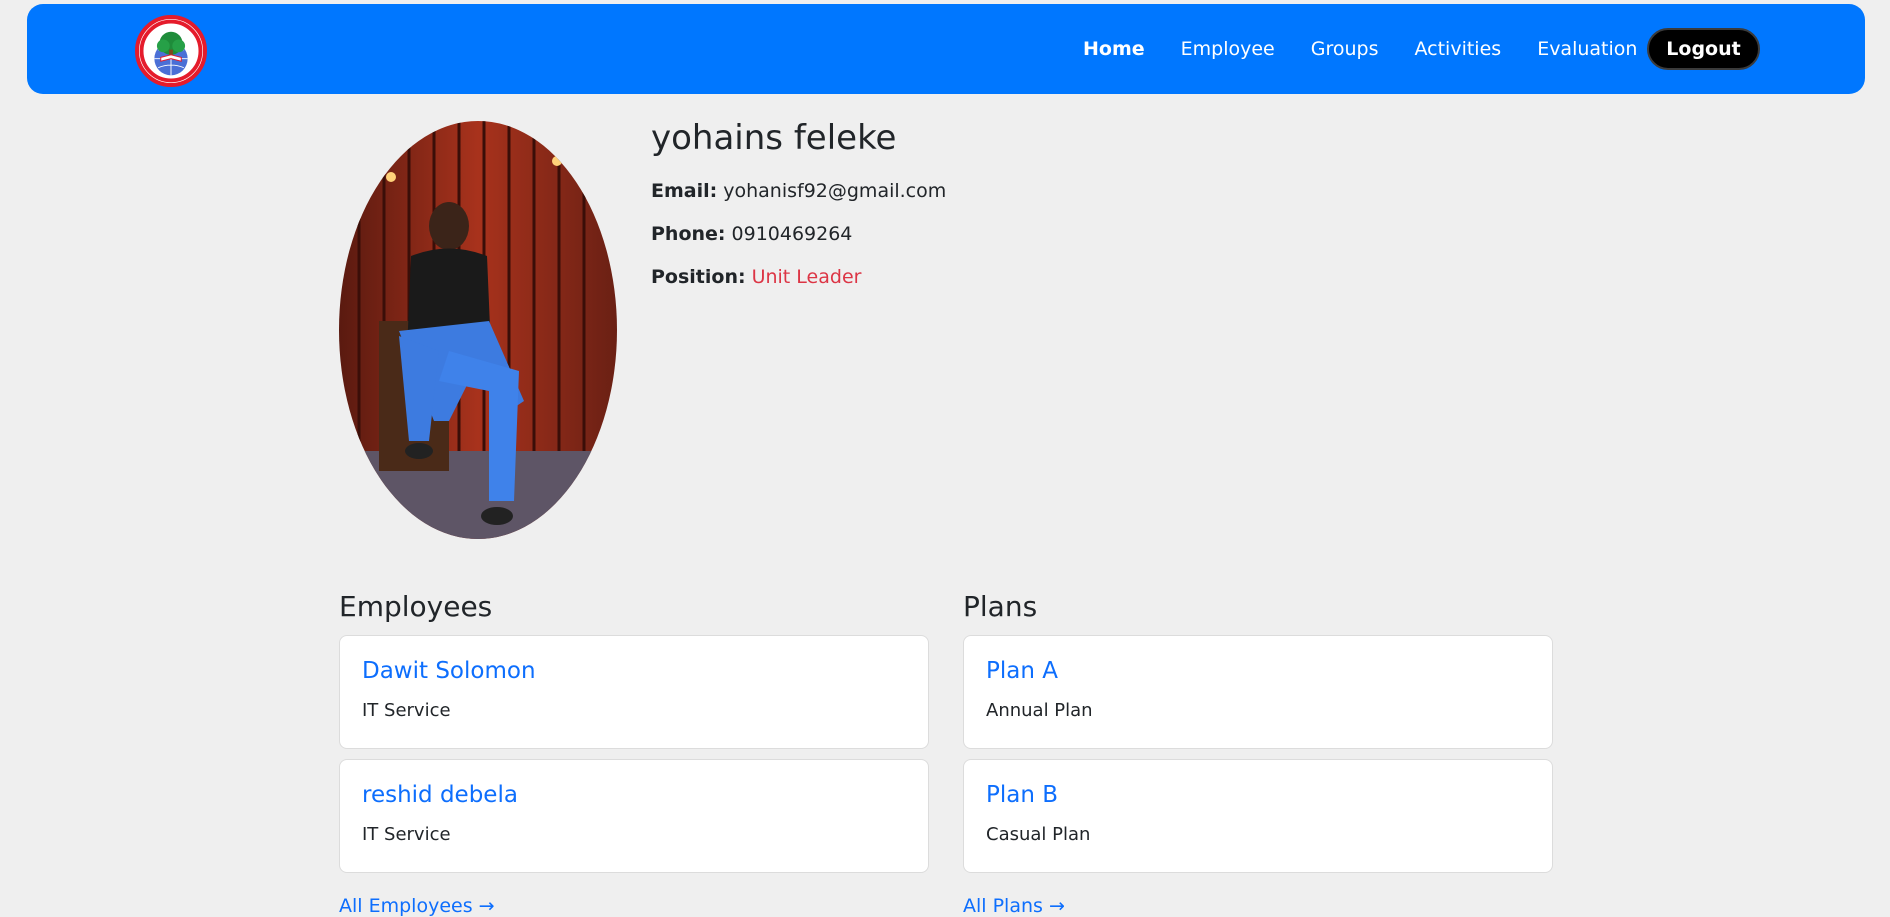  I want to click on profile-photo, so click(478, 330).